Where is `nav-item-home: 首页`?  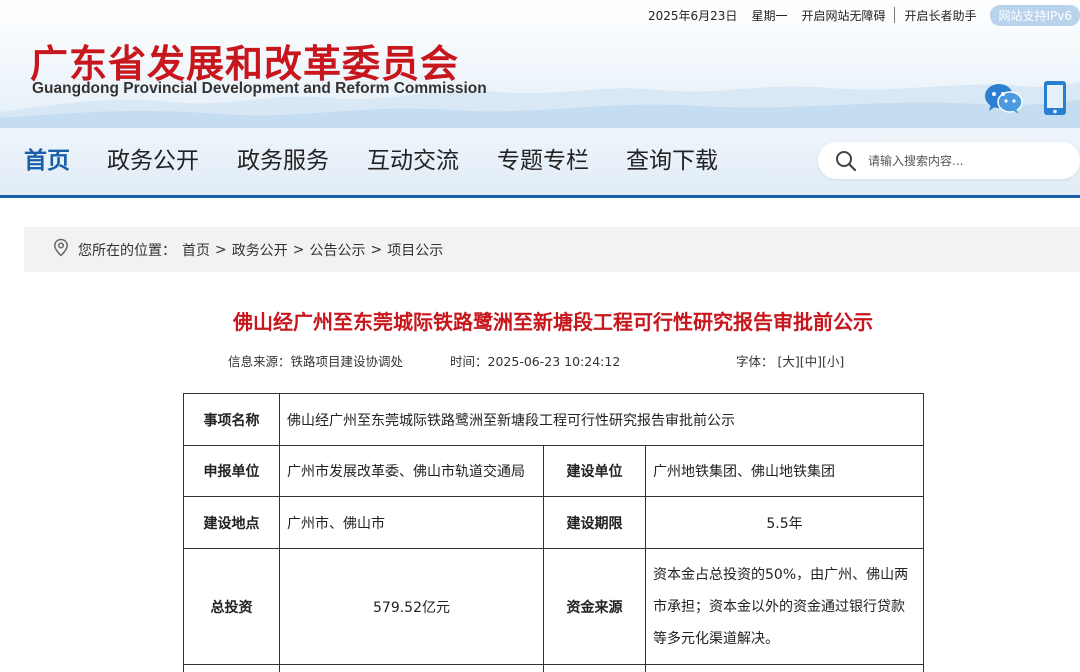 nav-item-home: 首页 is located at coordinates (47, 161).